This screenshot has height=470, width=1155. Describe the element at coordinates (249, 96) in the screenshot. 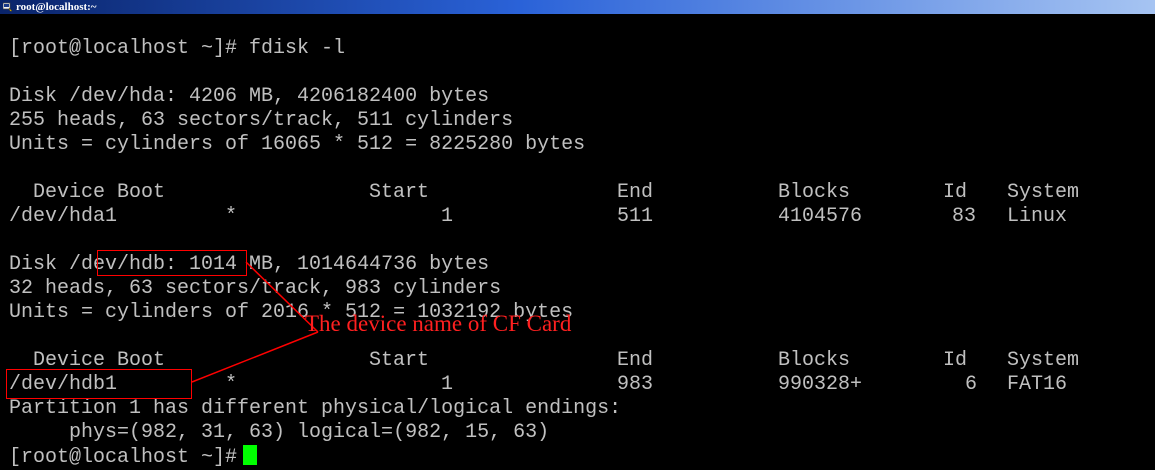

I see `disk-summary-hda: Disk /dev/hda: 4206 MB, 4206182400 bytes` at that location.